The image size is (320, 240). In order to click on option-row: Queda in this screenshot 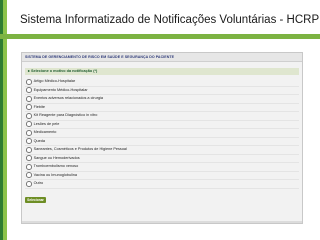, I will do `click(162, 142)`.